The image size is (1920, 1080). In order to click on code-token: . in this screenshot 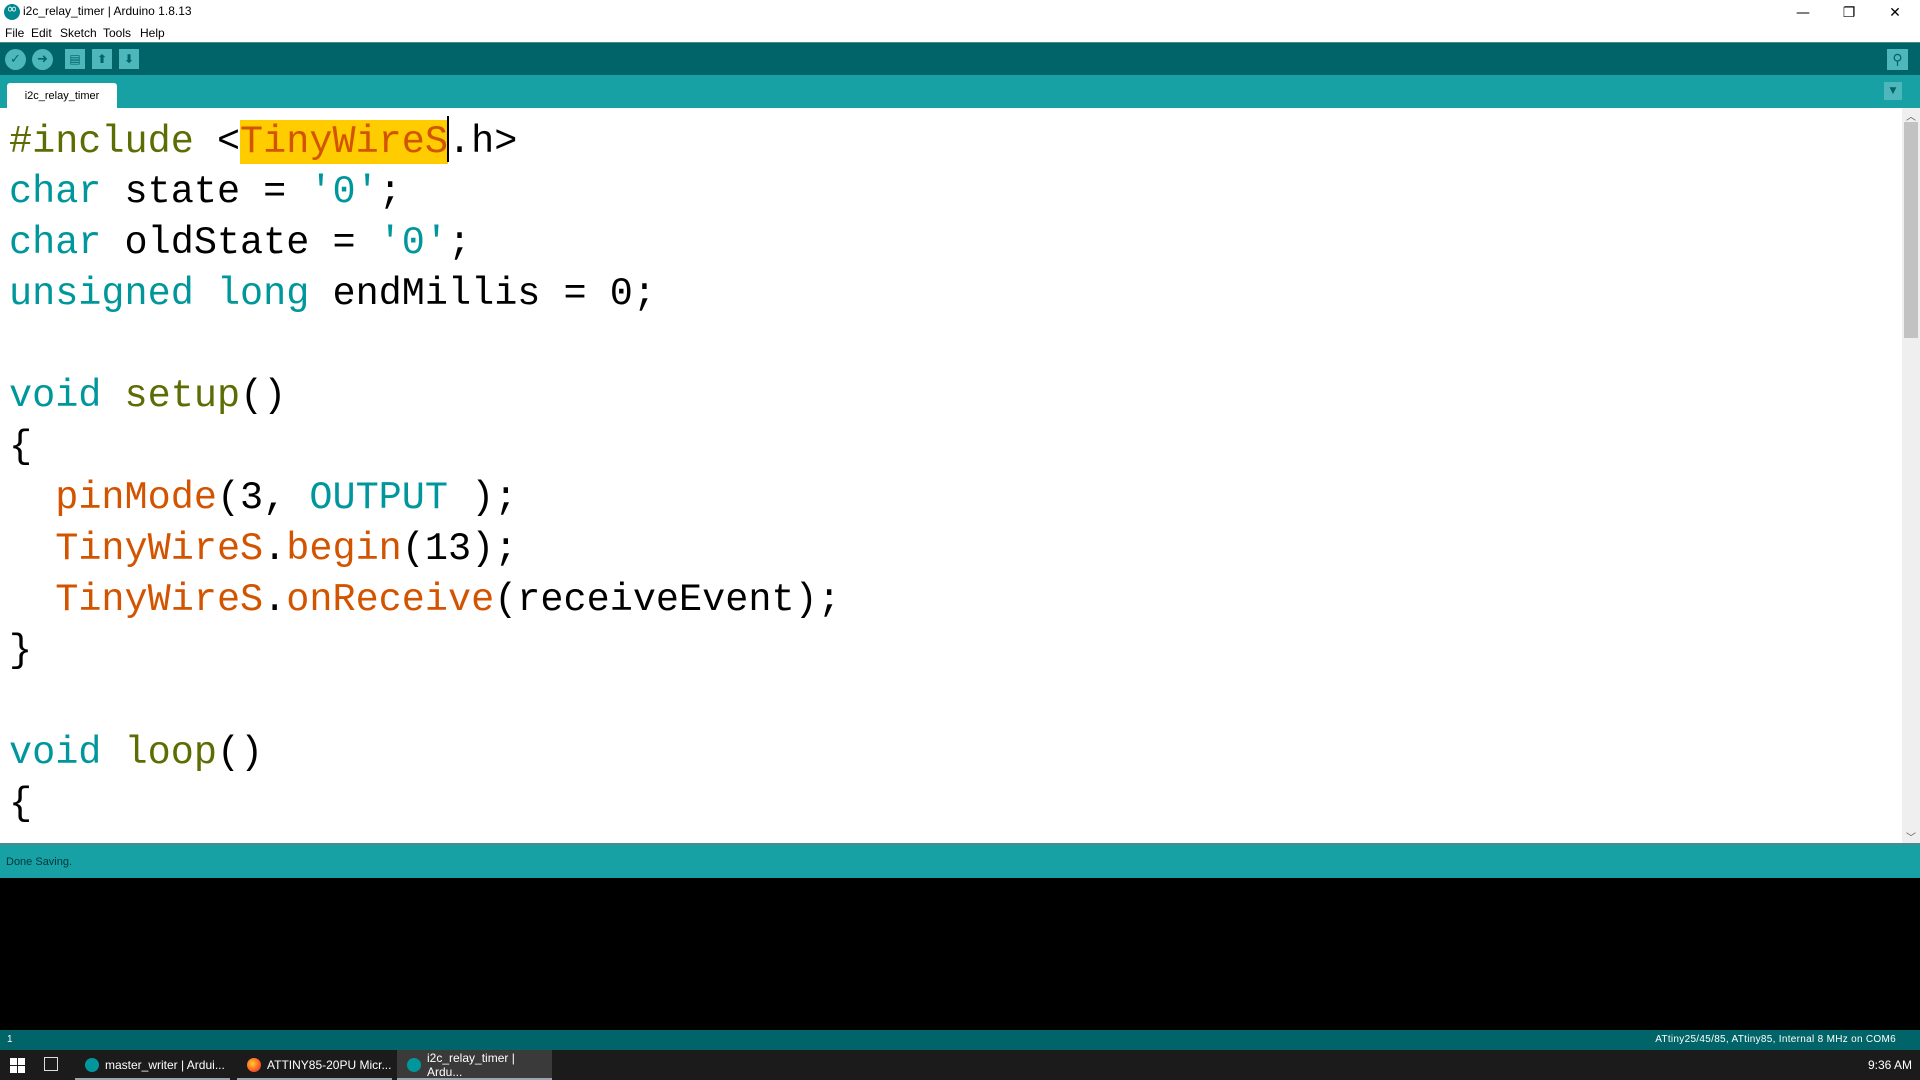, I will do `click(275, 549)`.